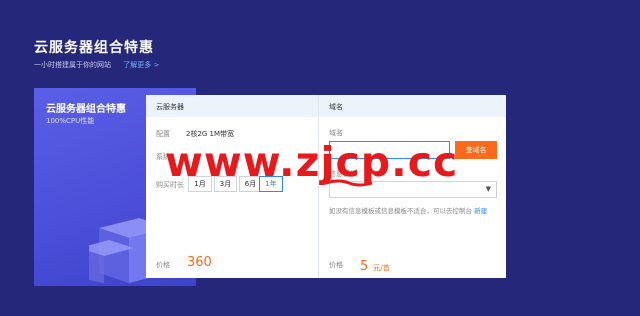 This screenshot has height=316, width=640. What do you see at coordinates (336, 133) in the screenshot?
I see `domain-label: 域名` at bounding box center [336, 133].